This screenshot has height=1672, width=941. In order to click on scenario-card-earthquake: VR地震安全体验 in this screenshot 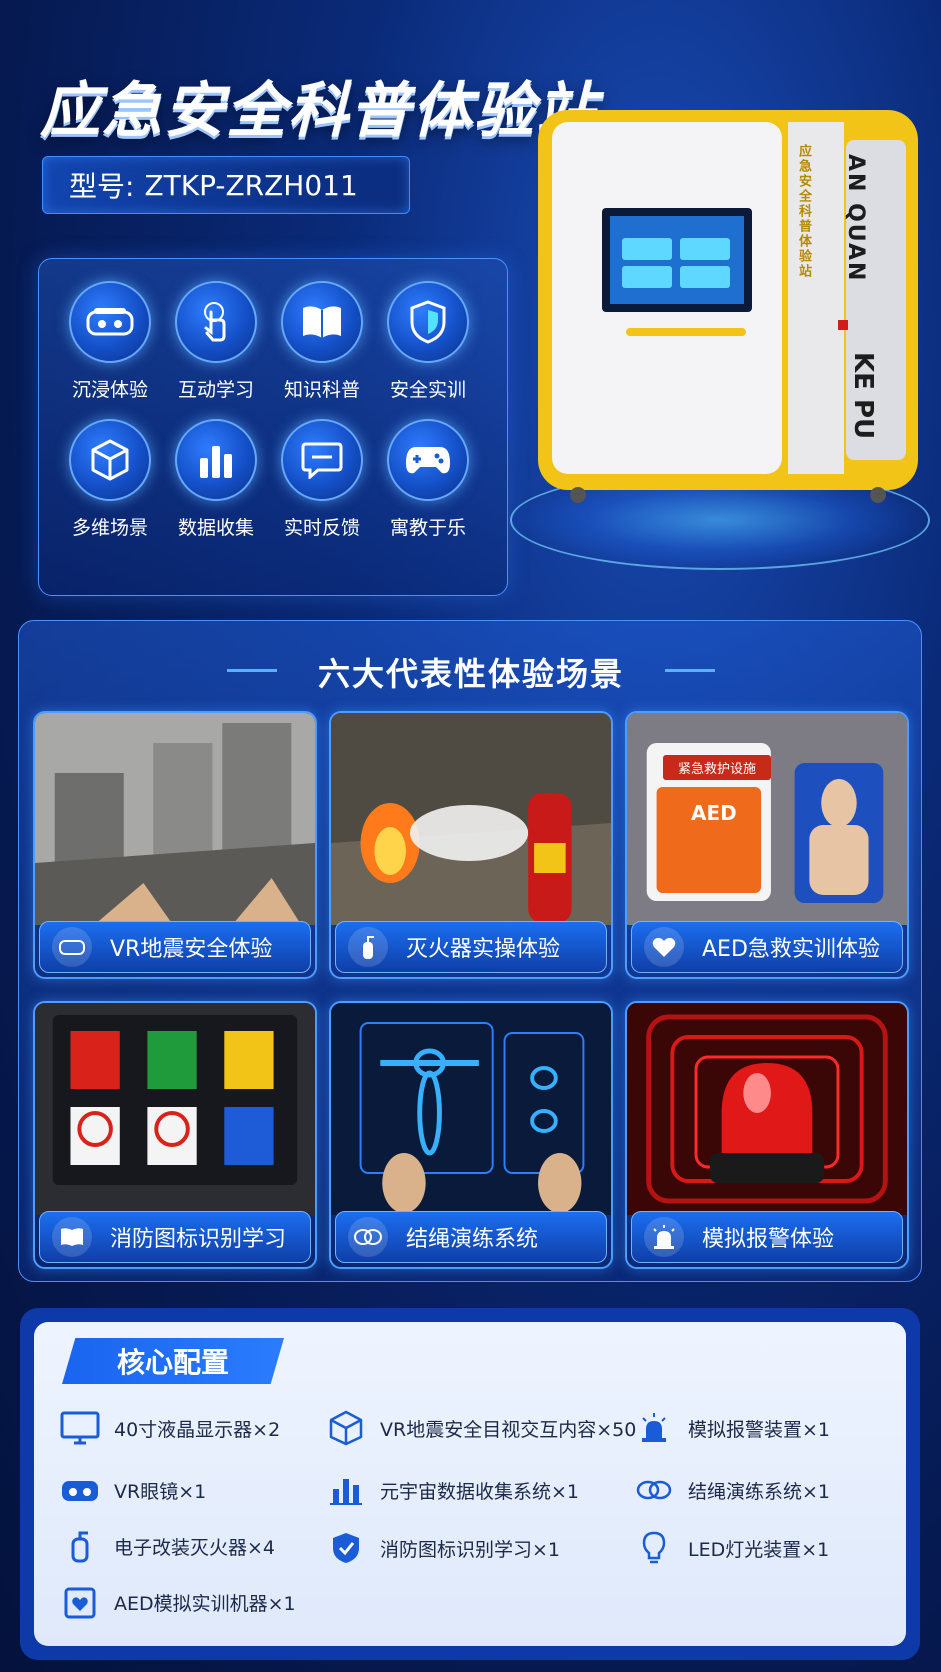, I will do `click(175, 845)`.